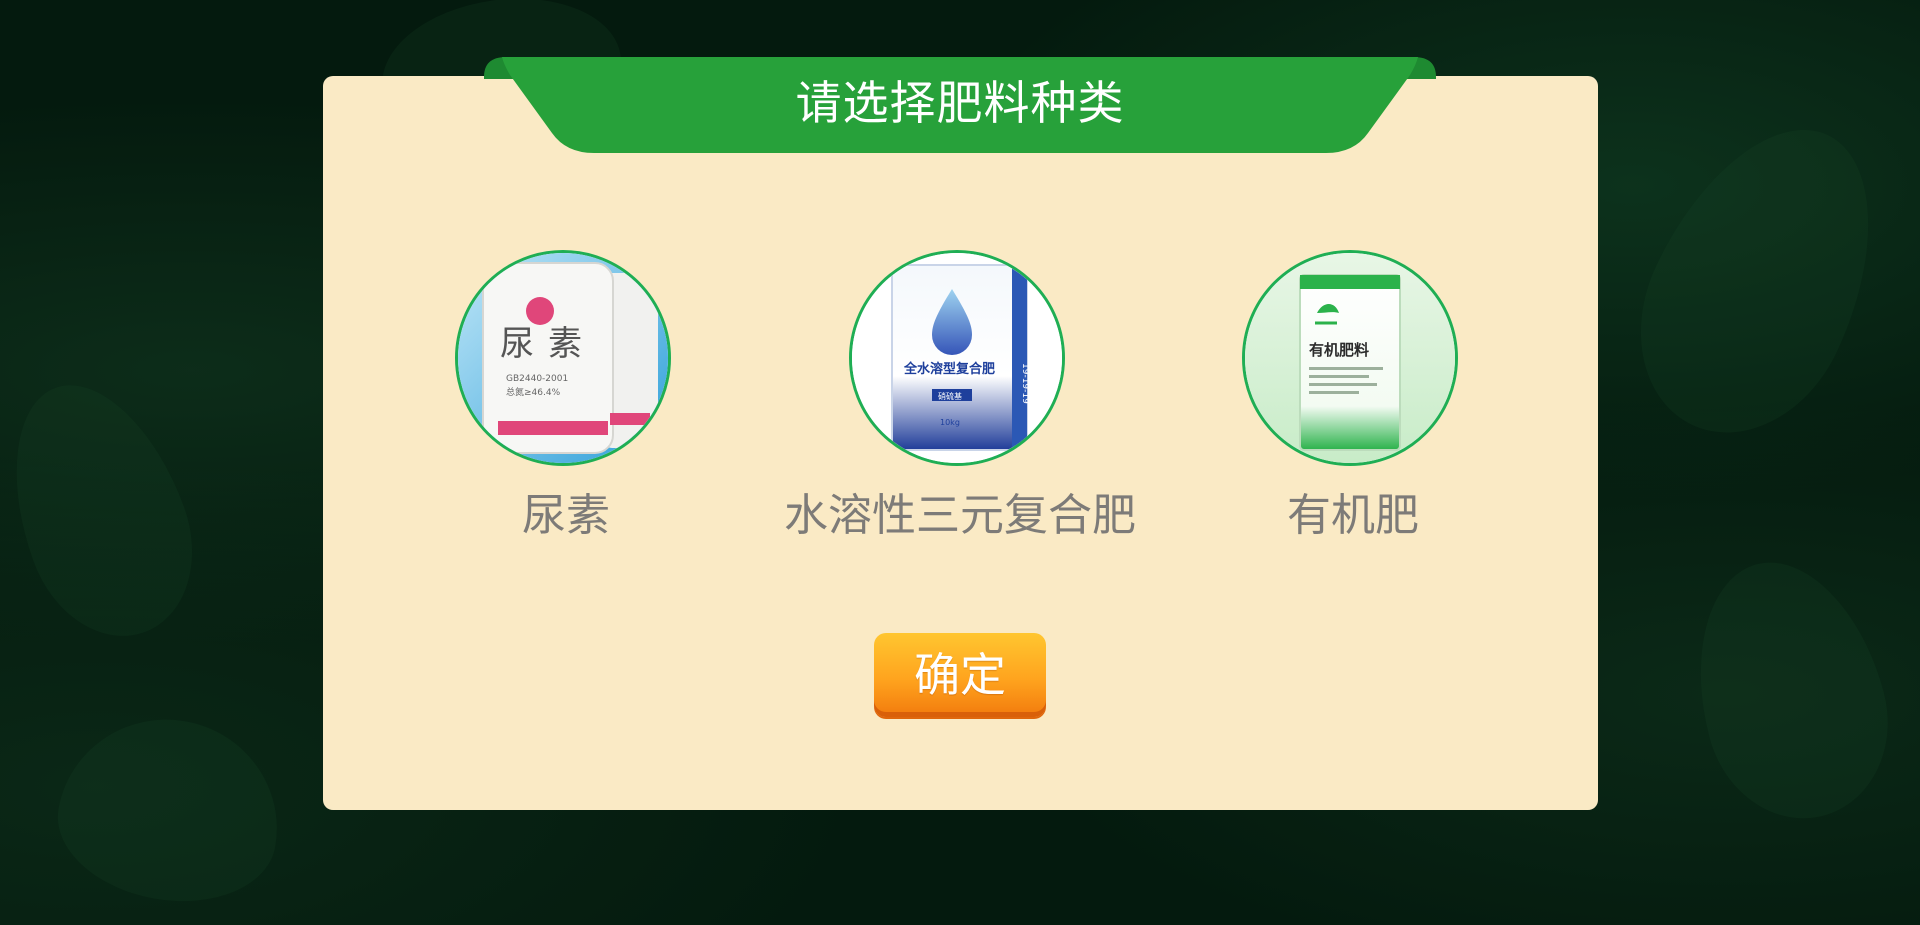  I want to click on water-soluble-bag-text: 全水溶型复合肥, so click(949, 369).